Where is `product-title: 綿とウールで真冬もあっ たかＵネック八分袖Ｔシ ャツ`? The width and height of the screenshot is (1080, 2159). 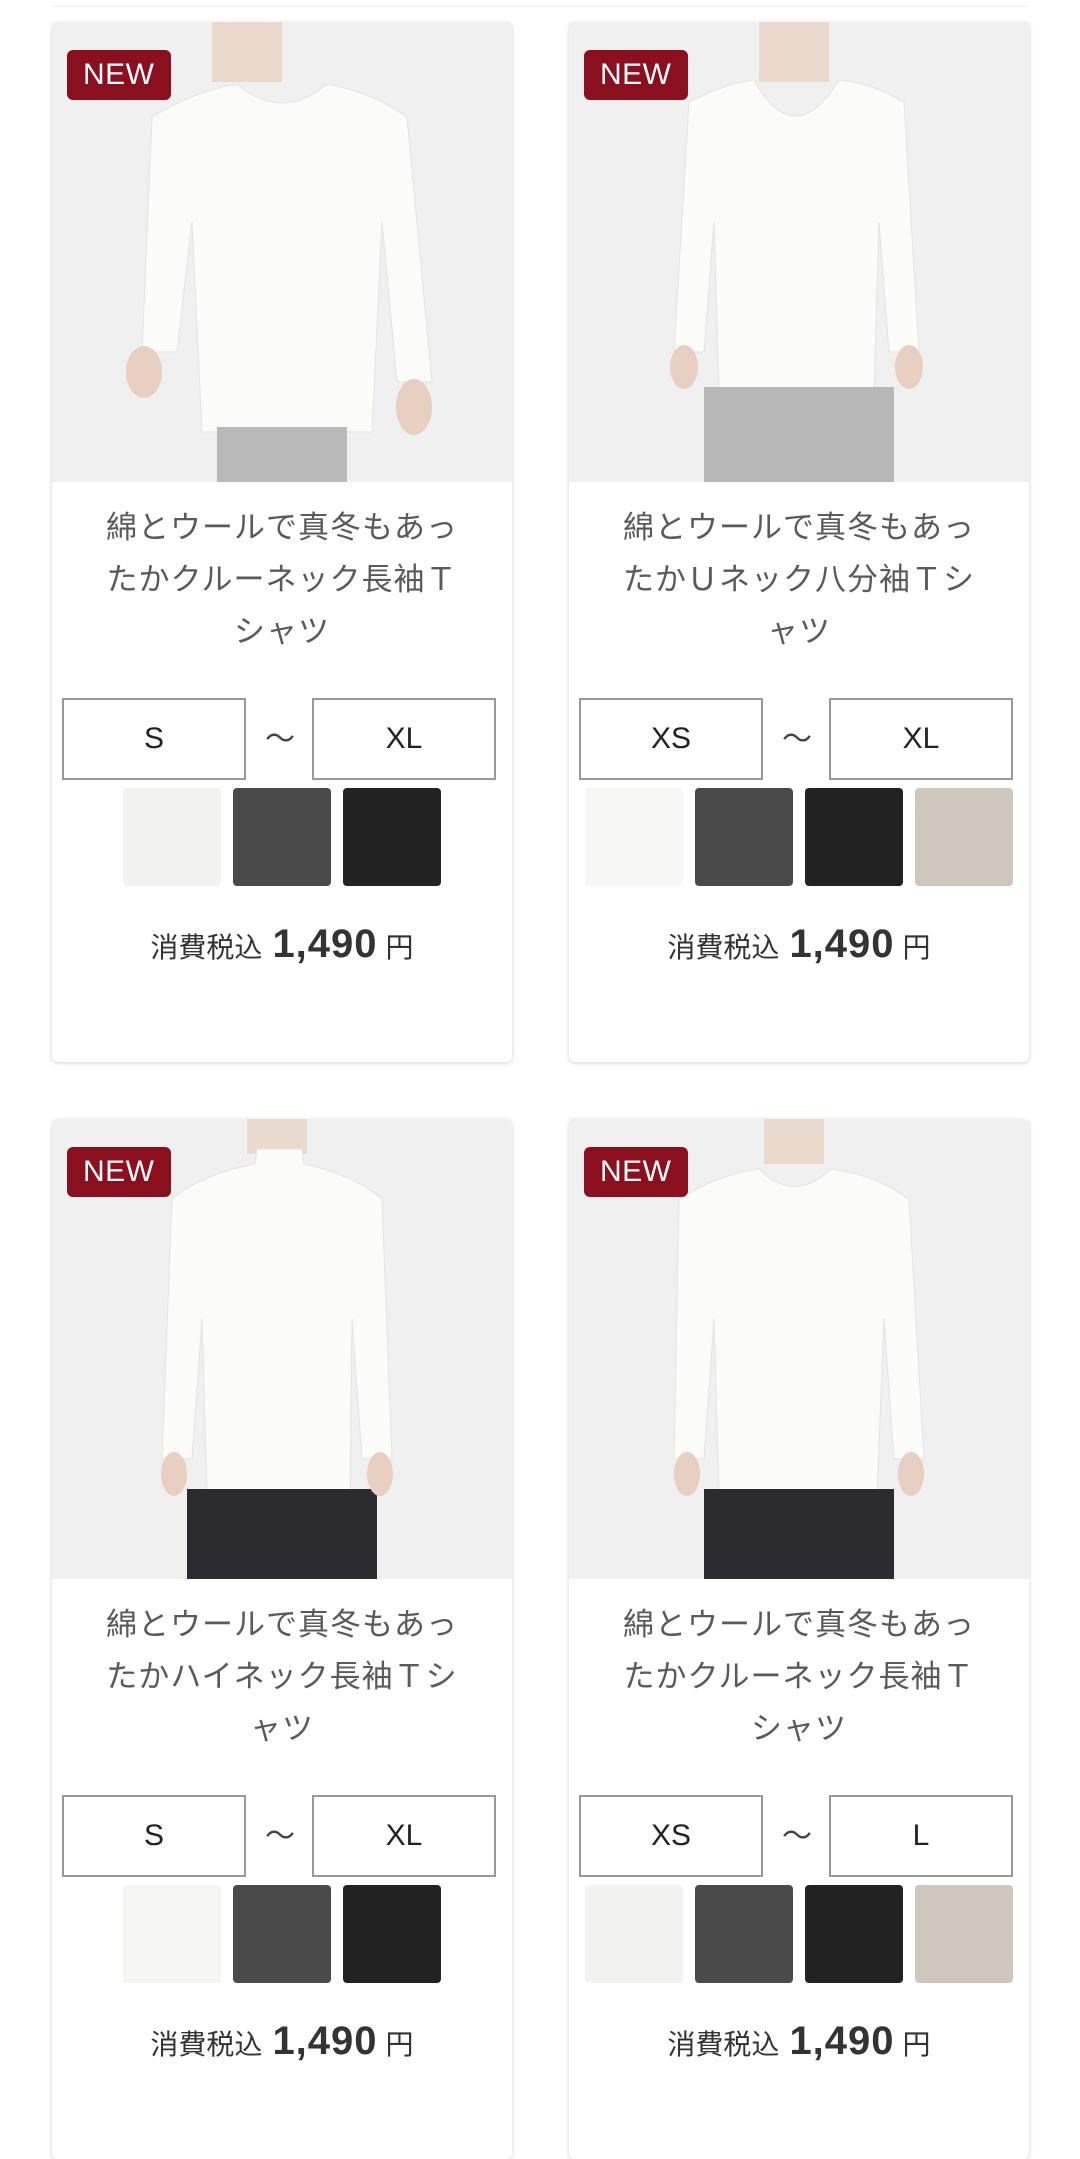
product-title: 綿とウールで真冬もあっ たかＵネック八分袖Ｔシ ャツ is located at coordinates (799, 580).